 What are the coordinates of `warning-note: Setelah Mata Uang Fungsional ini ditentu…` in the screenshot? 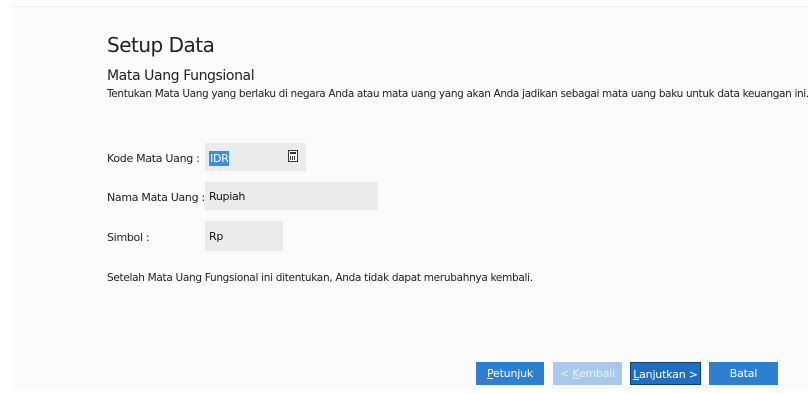 It's located at (320, 278).